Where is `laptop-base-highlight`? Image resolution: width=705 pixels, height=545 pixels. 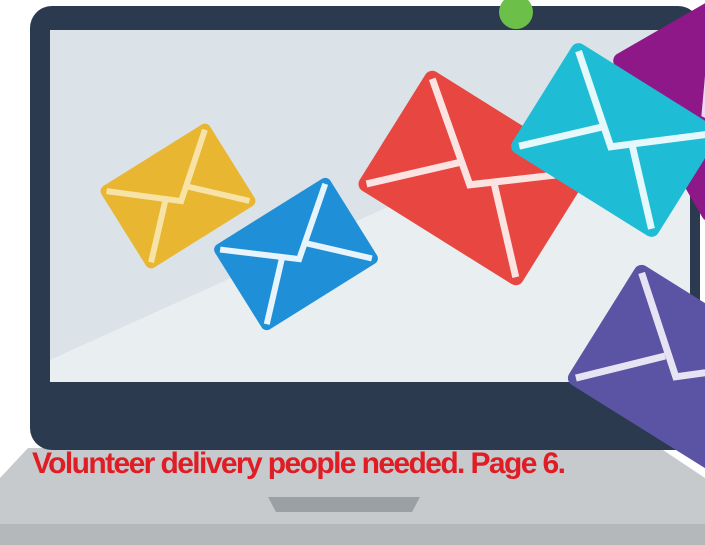 laptop-base-highlight is located at coordinates (352, 534).